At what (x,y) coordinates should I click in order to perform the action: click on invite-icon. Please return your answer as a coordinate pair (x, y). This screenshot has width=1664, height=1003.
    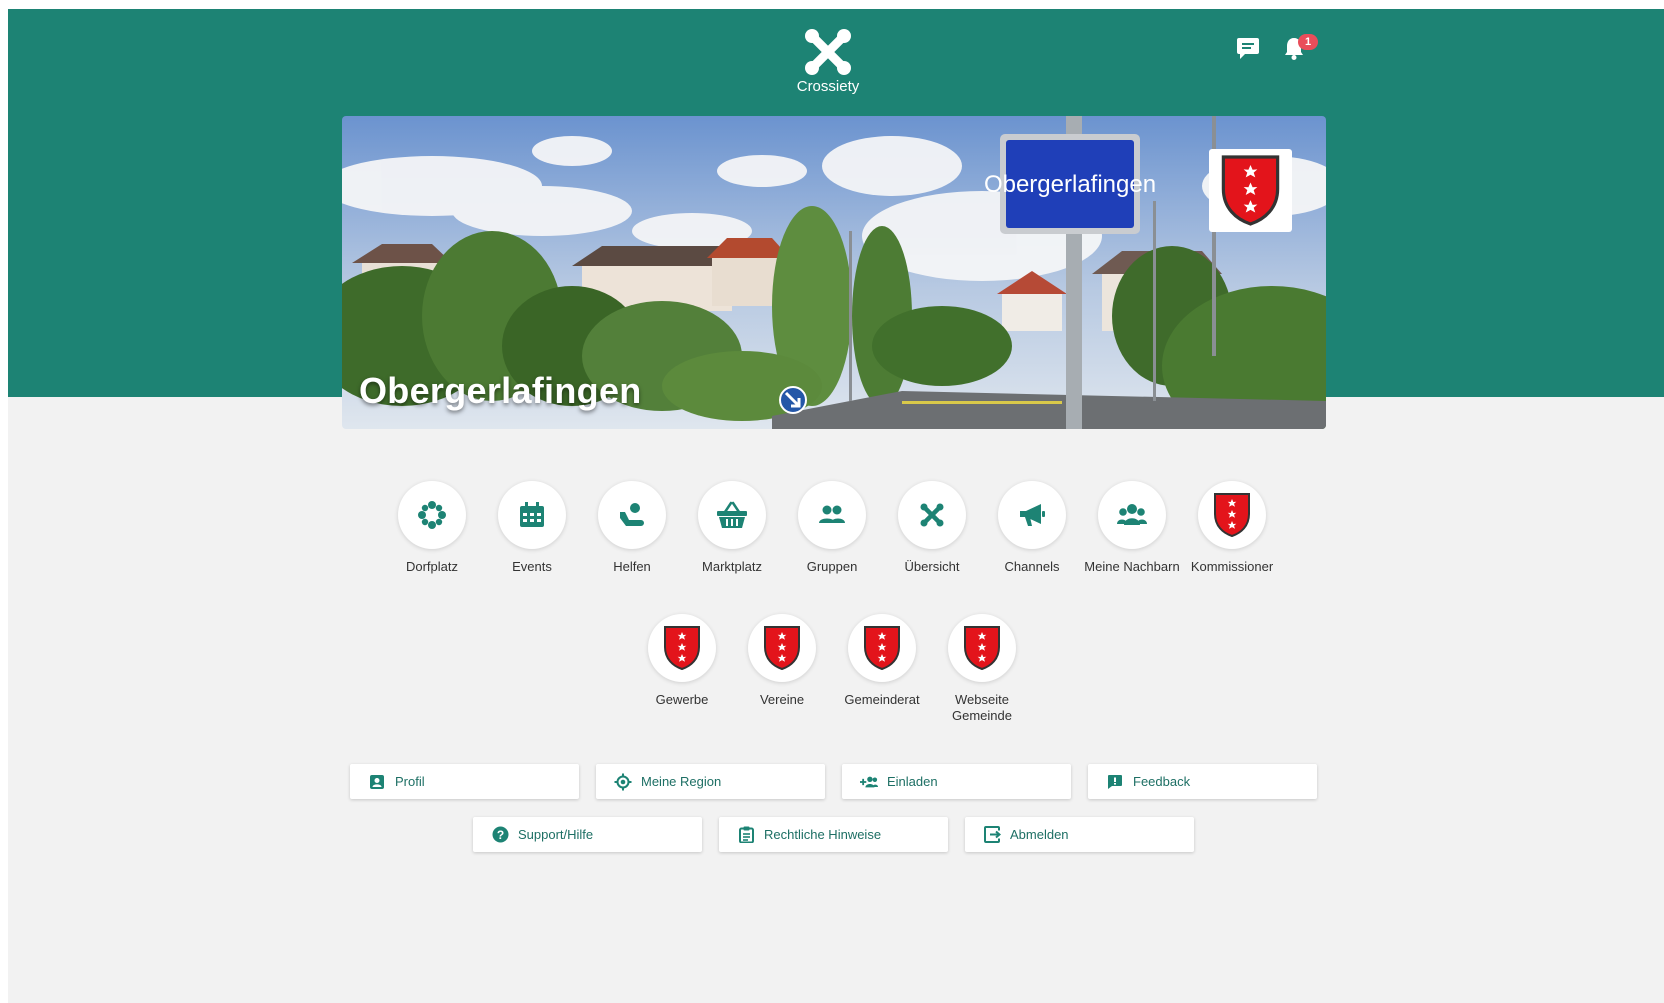
    Looking at the image, I should click on (869, 782).